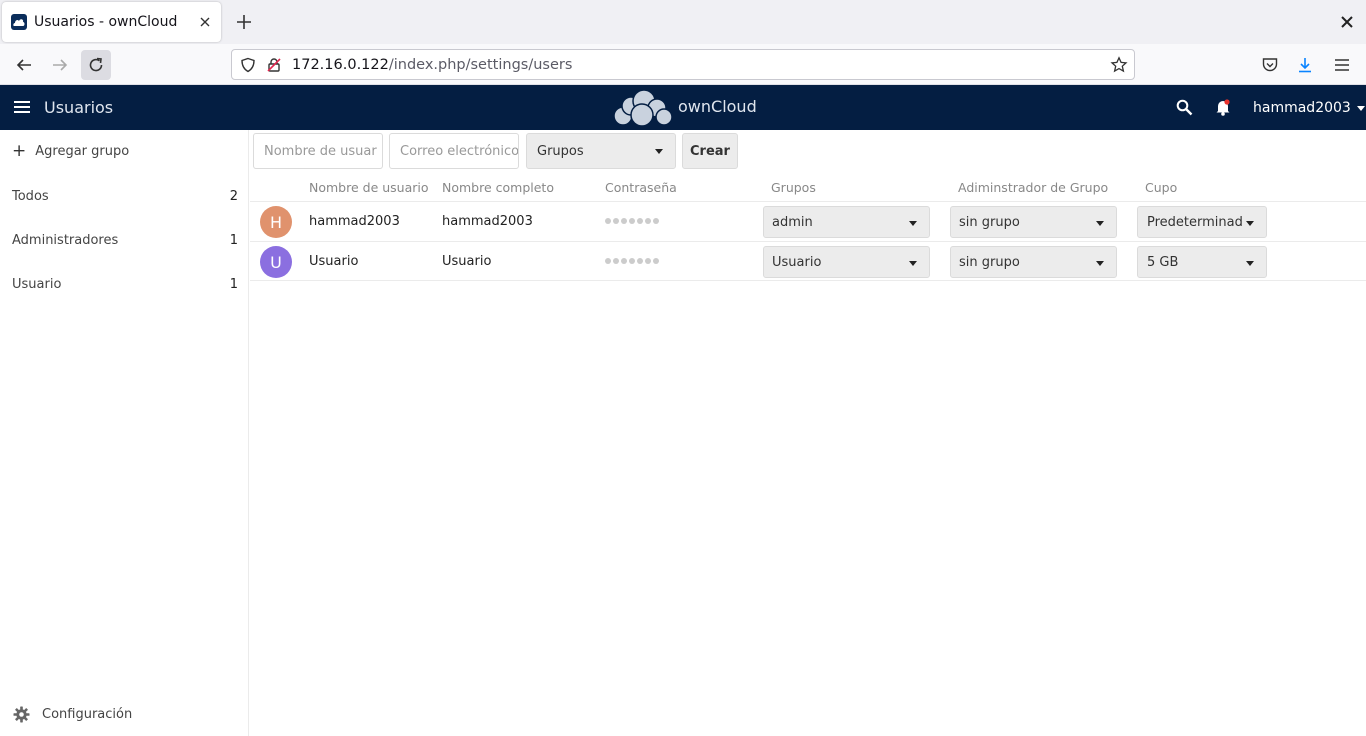  I want to click on sidebar-item-count: 2, so click(233, 196).